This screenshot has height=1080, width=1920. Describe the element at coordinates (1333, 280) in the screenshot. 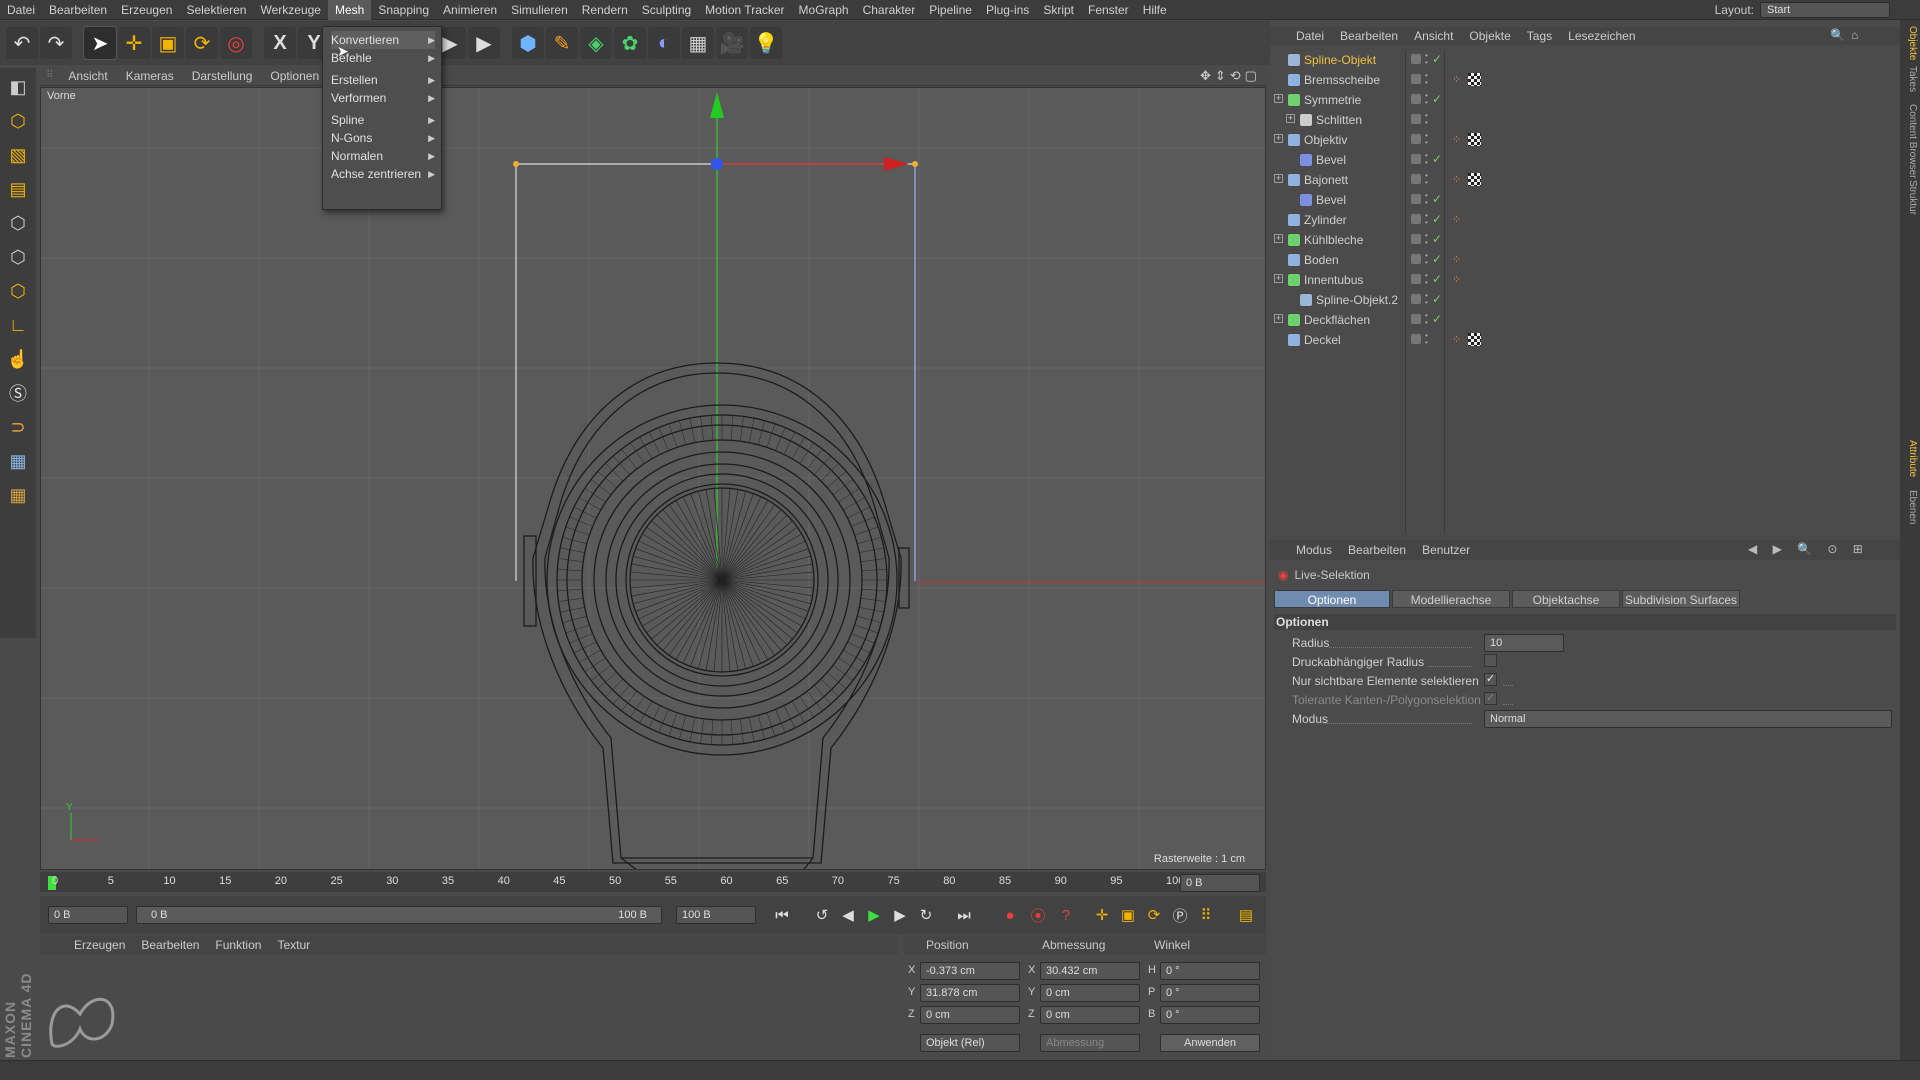

I see `object-name: Innentubus` at that location.